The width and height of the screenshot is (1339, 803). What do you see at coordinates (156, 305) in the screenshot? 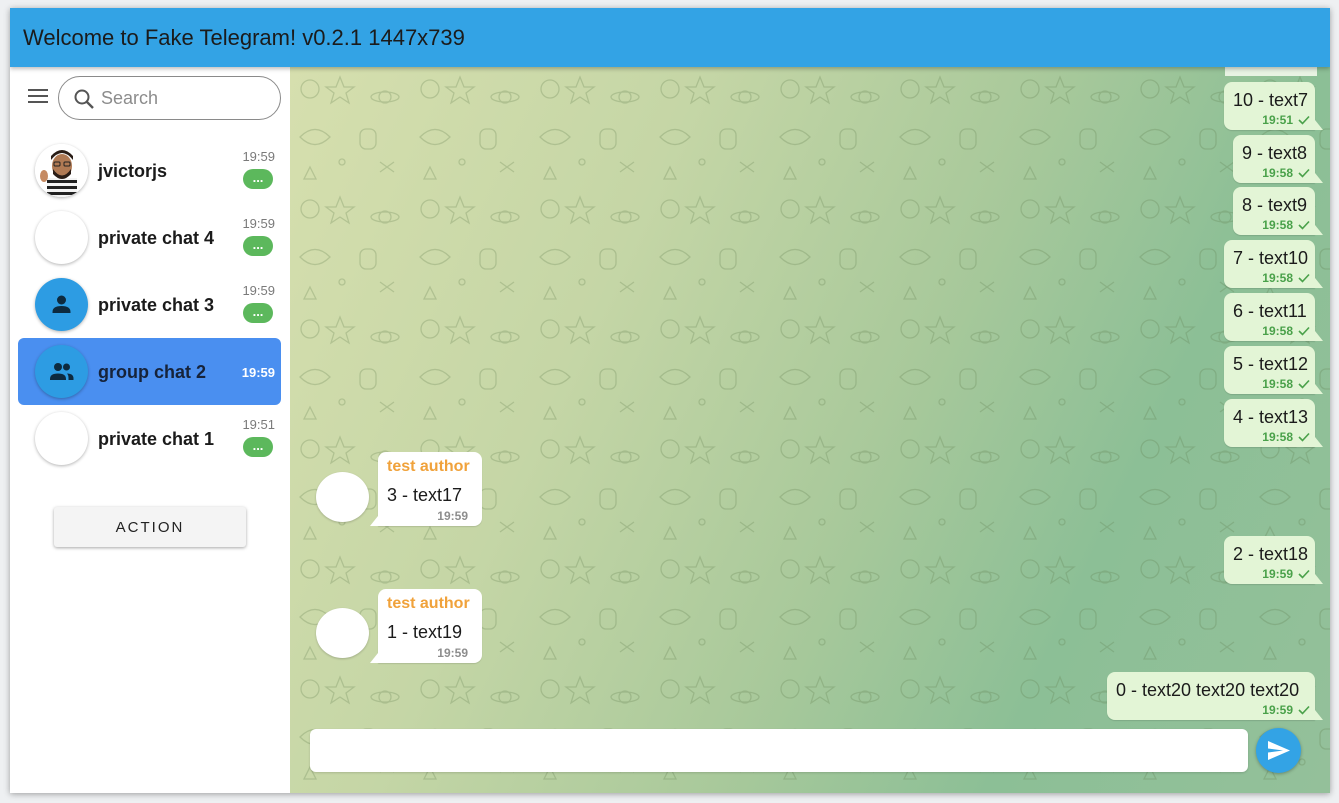
I see `chat-name: private chat 3` at bounding box center [156, 305].